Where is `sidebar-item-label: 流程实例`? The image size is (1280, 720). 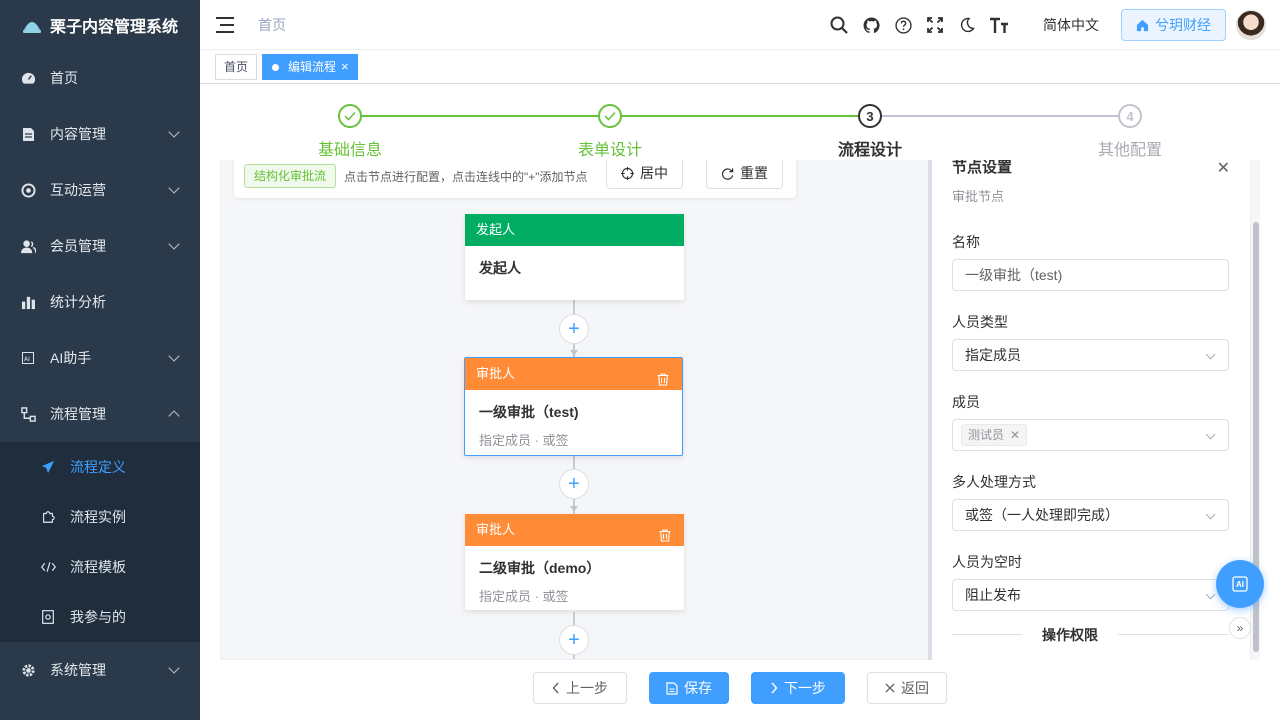
sidebar-item-label: 流程实例 is located at coordinates (98, 517).